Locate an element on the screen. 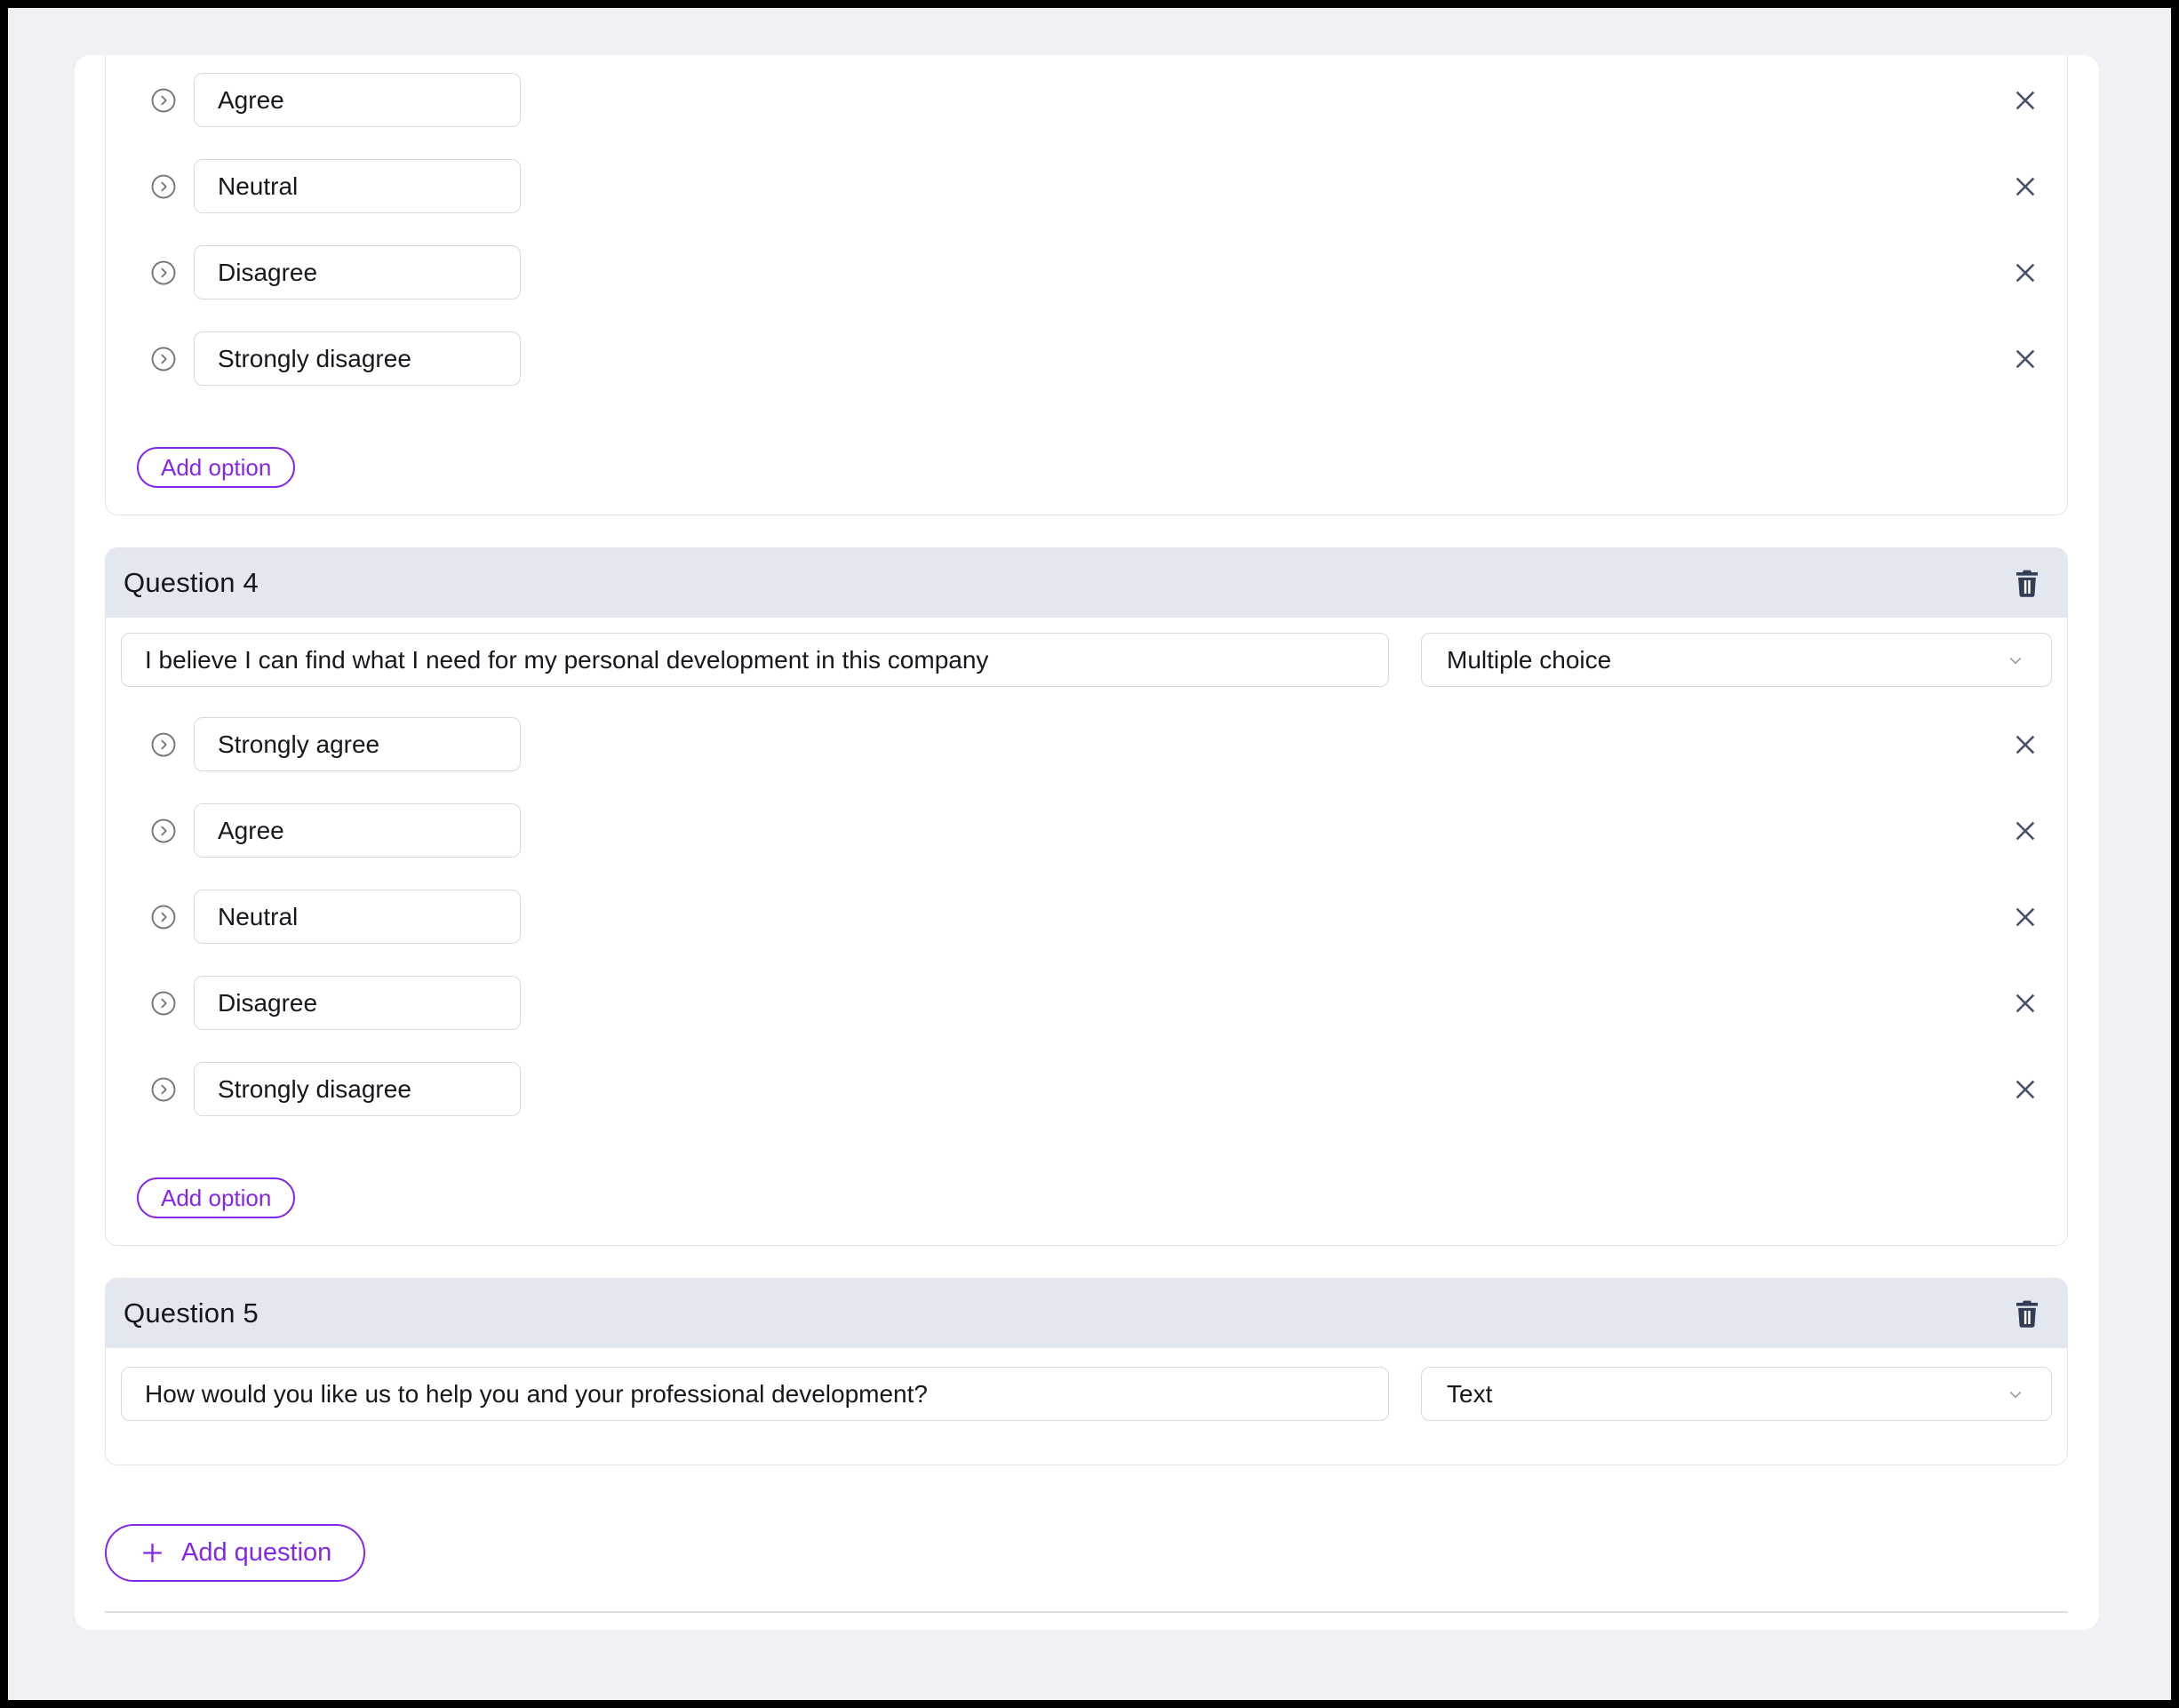 This screenshot has width=2179, height=1708. question-card-header: Question 4 is located at coordinates (1087, 583).